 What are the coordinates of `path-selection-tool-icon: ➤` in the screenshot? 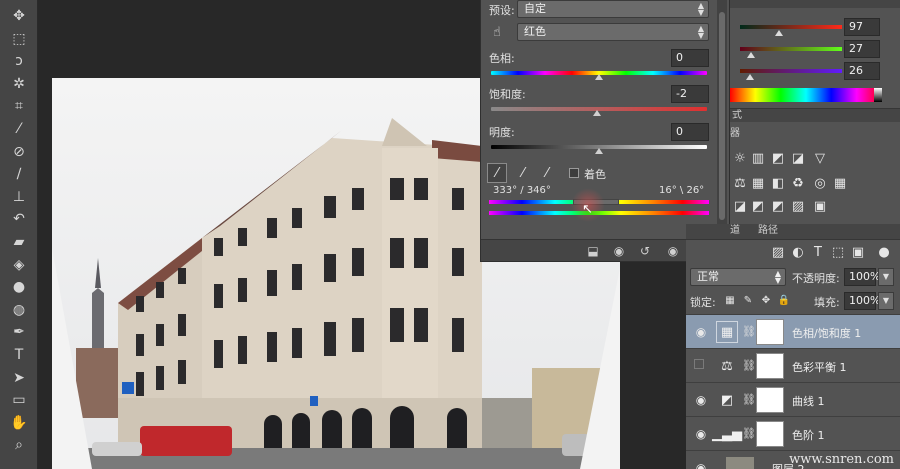 It's located at (19, 378).